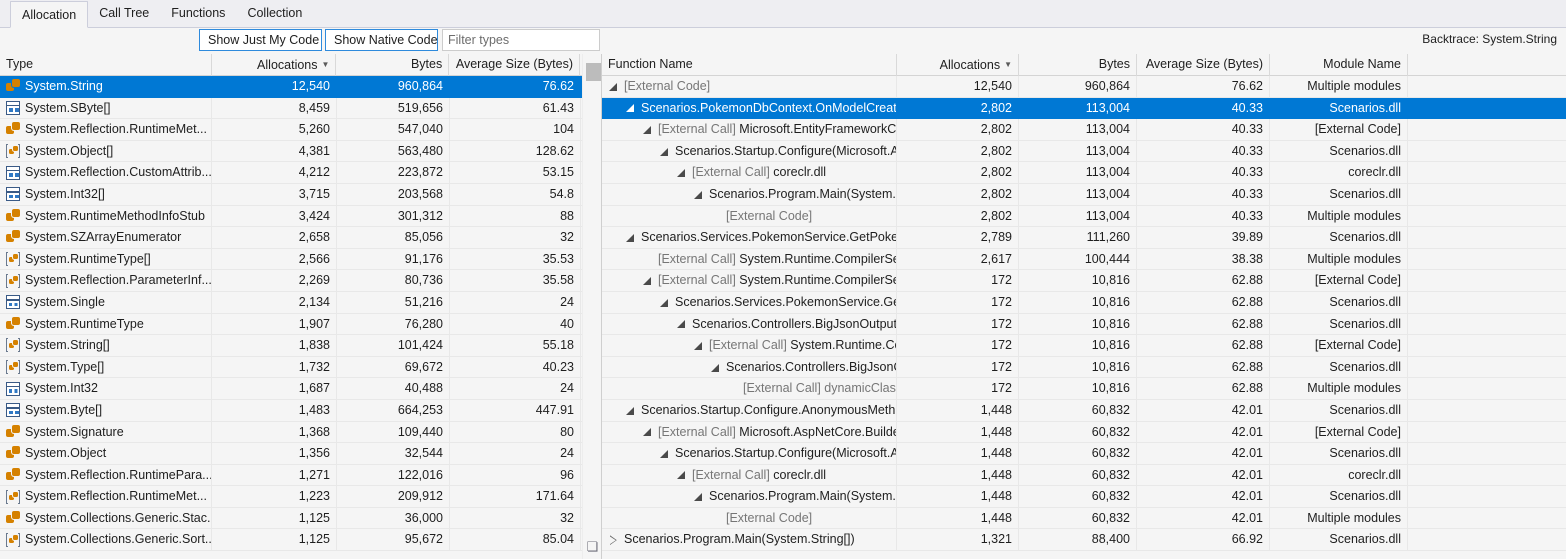  Describe the element at coordinates (88, 258) in the screenshot. I see `type-name: System.RuntimeType[]` at that location.